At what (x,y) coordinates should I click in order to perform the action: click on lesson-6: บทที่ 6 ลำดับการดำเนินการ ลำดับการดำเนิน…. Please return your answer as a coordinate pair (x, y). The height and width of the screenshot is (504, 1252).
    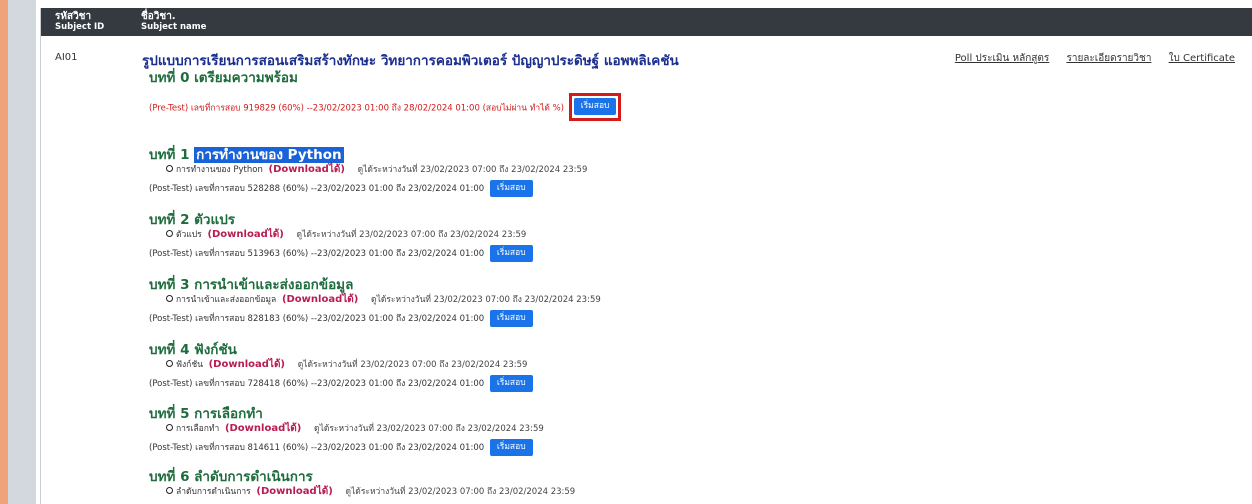
    Looking at the image, I should click on (362, 483).